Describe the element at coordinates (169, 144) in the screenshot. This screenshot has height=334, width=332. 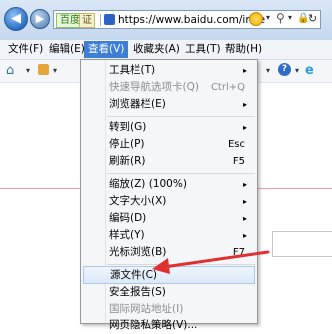
I see `menu-item-stop: 停止(P) Esc` at that location.